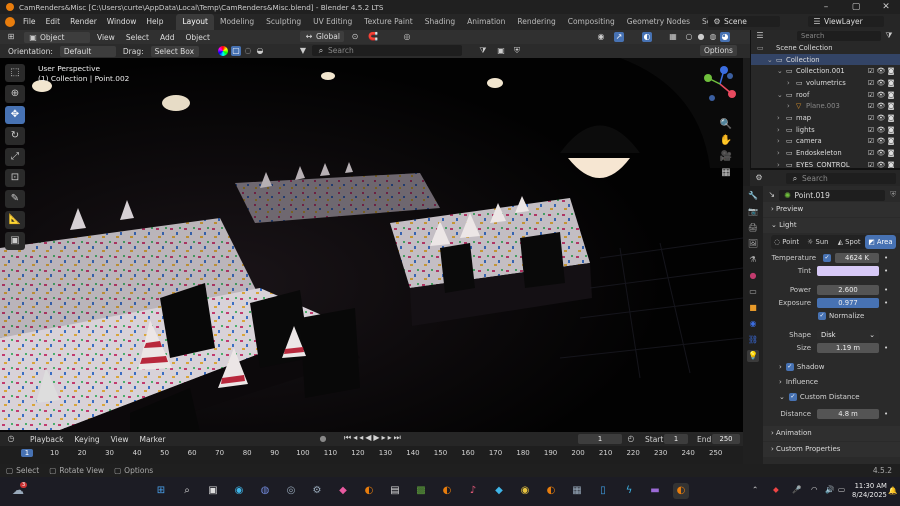  I want to click on scene-selector: ⚙ Scene, so click(744, 21).